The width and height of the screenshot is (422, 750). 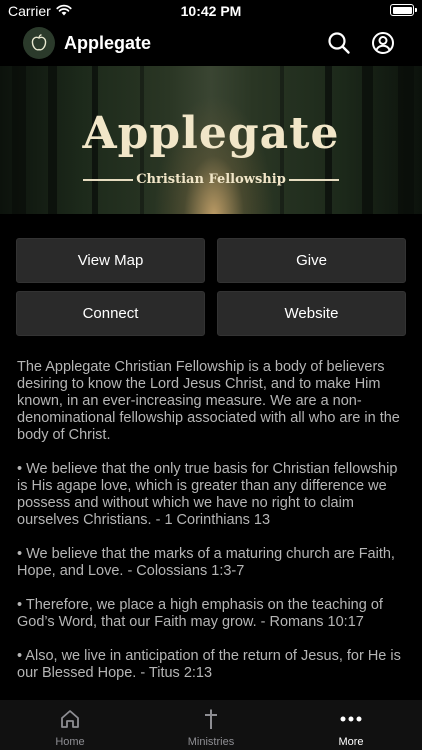 I want to click on tab-bar: Home Ministries More, so click(x=211, y=725).